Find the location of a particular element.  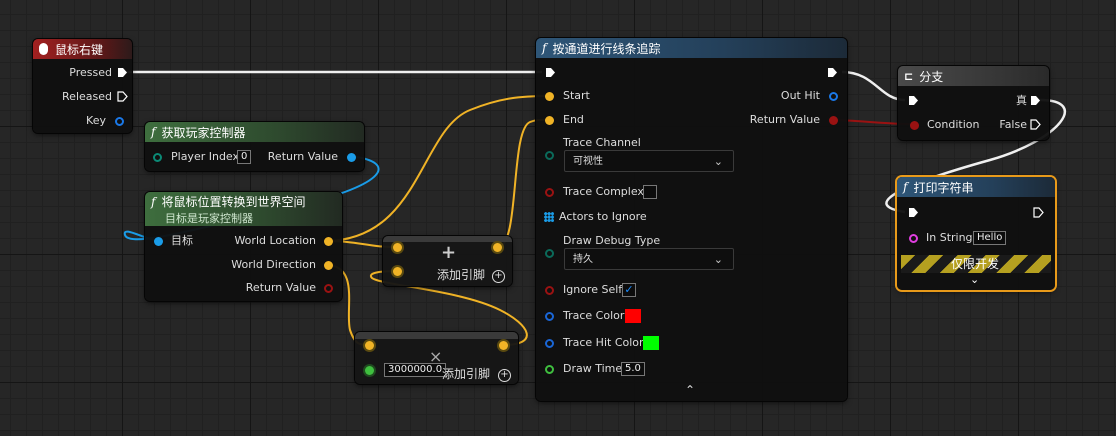

trace-color-pin is located at coordinates (549, 316).